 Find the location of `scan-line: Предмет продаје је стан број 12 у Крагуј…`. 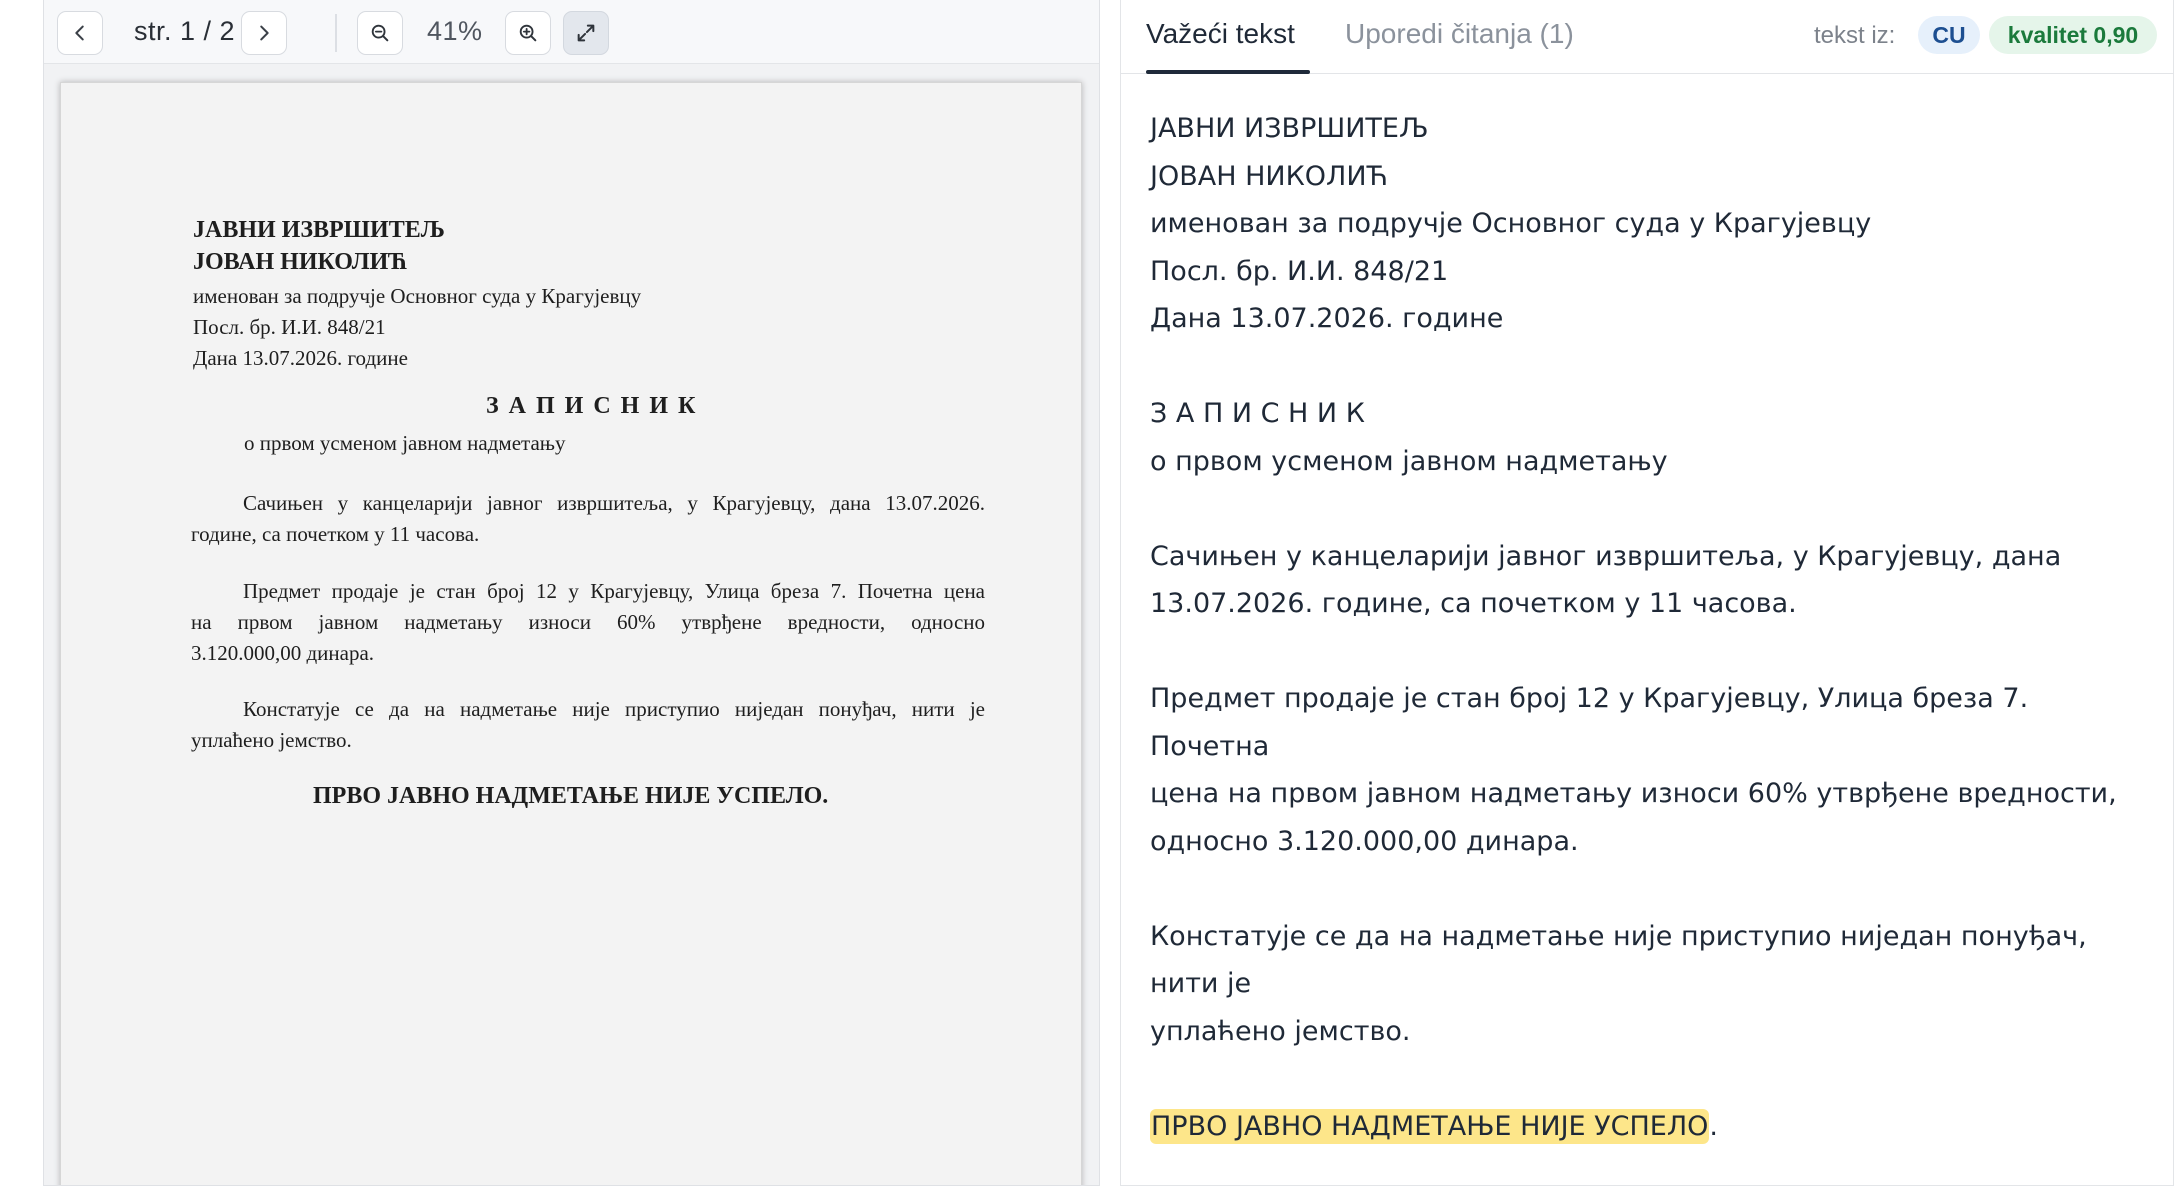

scan-line: Предмет продаје је стан број 12 у Крагуј… is located at coordinates (614, 591).